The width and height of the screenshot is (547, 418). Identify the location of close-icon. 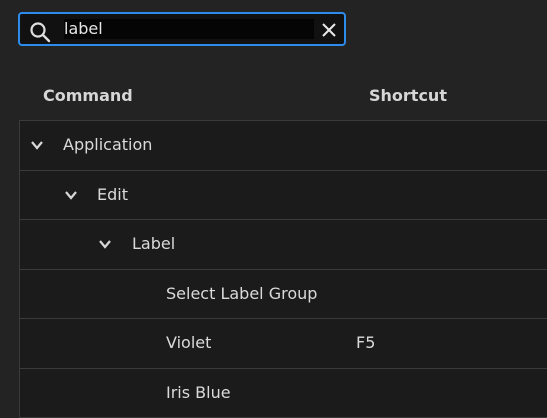
(329, 30).